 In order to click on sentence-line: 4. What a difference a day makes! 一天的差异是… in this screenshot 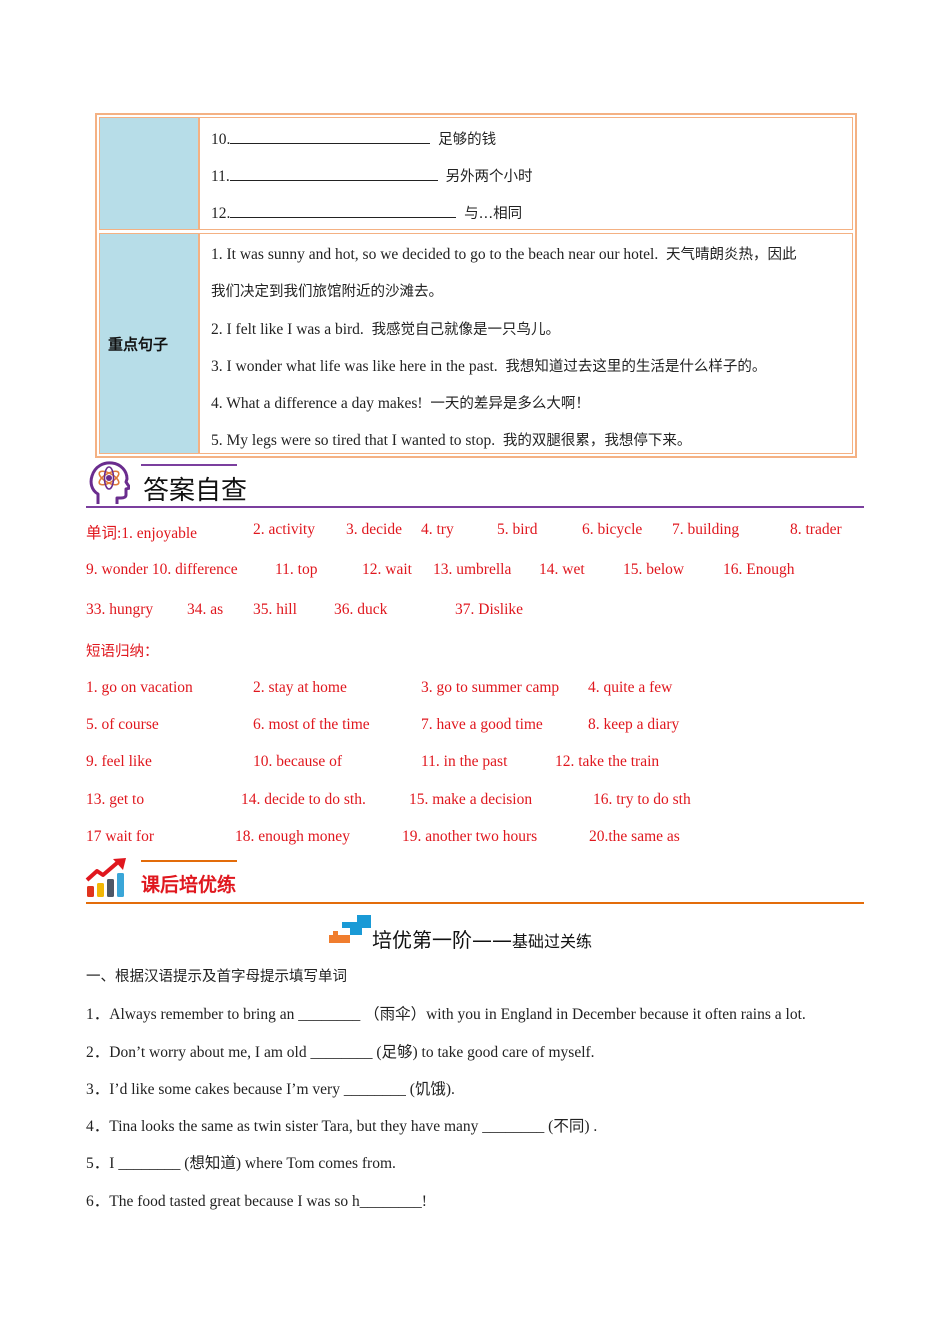, I will do `click(400, 402)`.